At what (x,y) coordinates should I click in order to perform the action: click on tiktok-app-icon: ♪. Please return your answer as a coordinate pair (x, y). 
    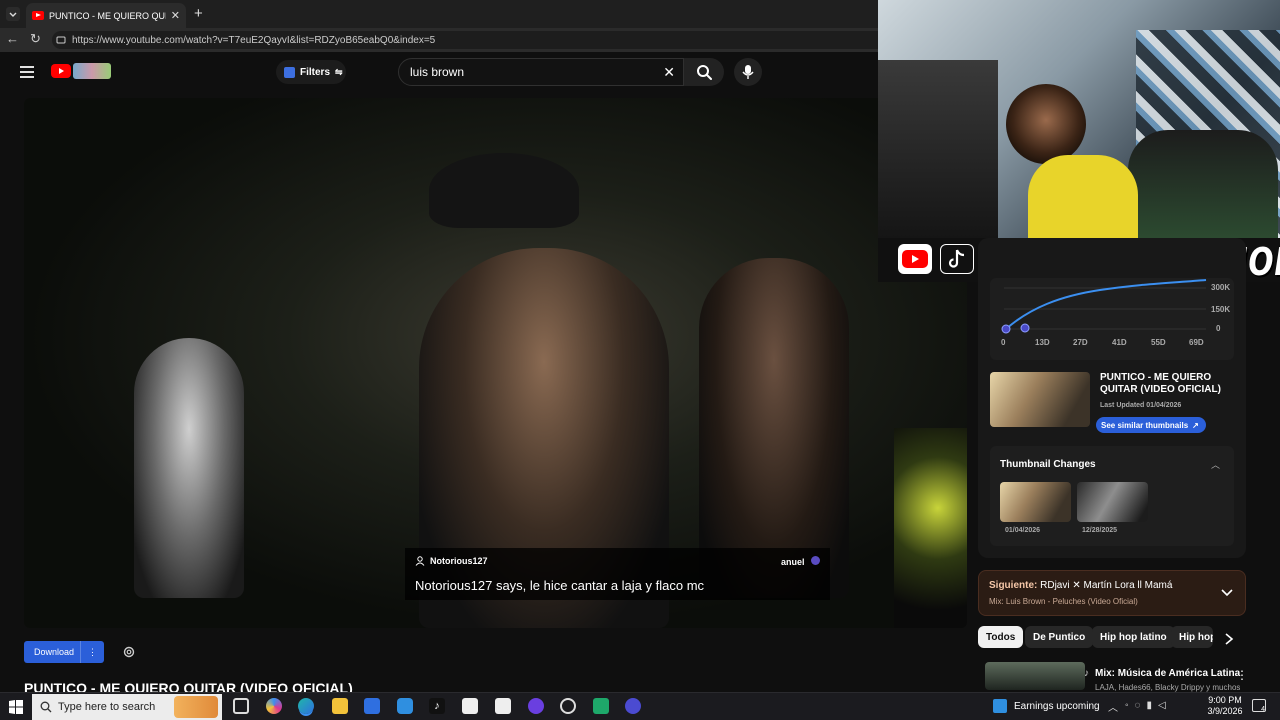
    Looking at the image, I should click on (437, 706).